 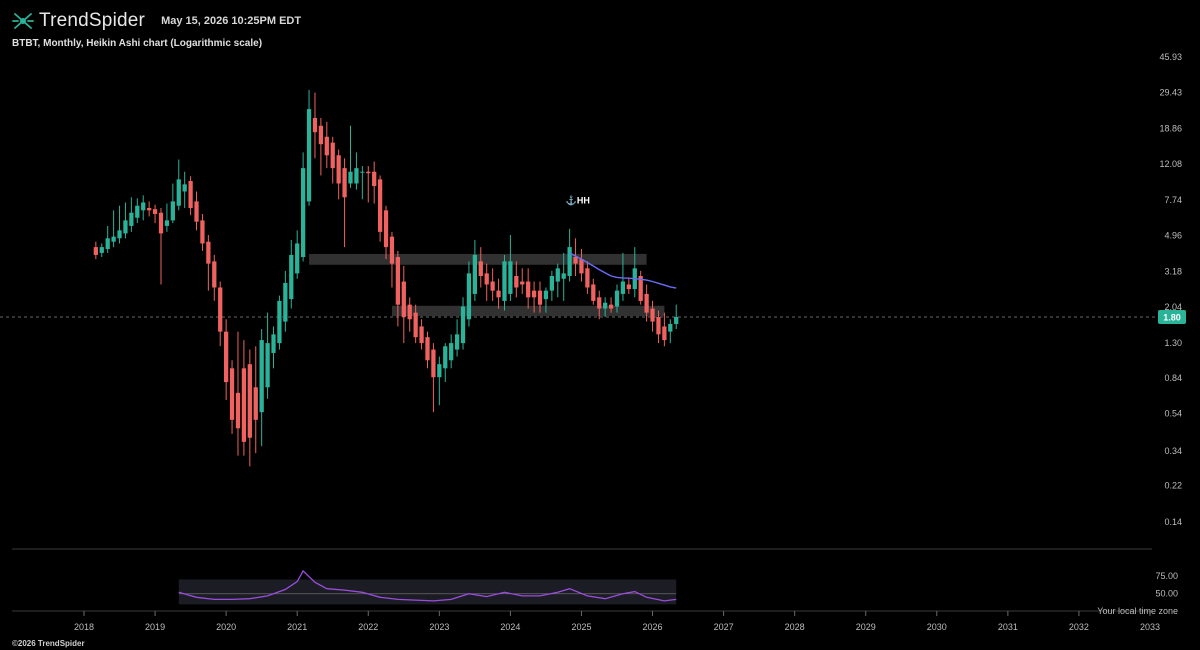 I want to click on x-tick-label: 2029, so click(x=866, y=627).